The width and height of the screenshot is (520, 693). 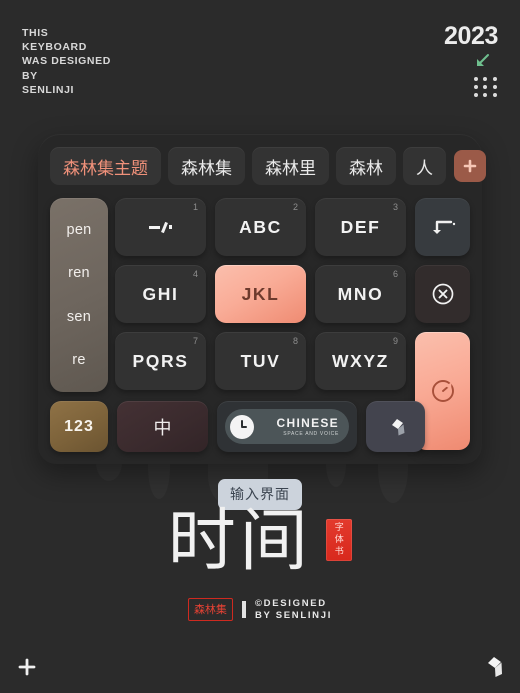 I want to click on key-label-mno: MNO, so click(x=360, y=293).